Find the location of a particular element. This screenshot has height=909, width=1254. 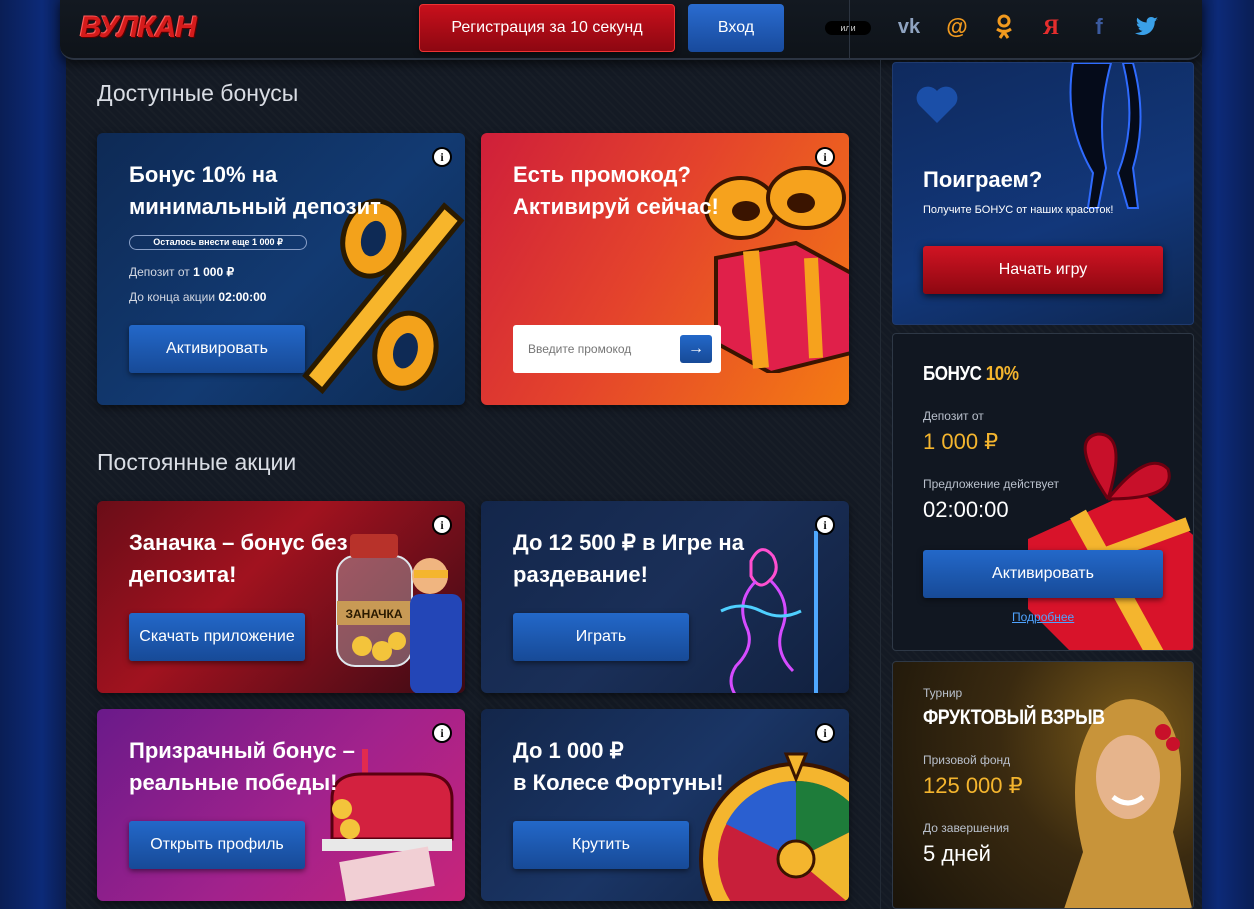

wheel-title-line2: в Колесе Фортуны! is located at coordinates (618, 782).